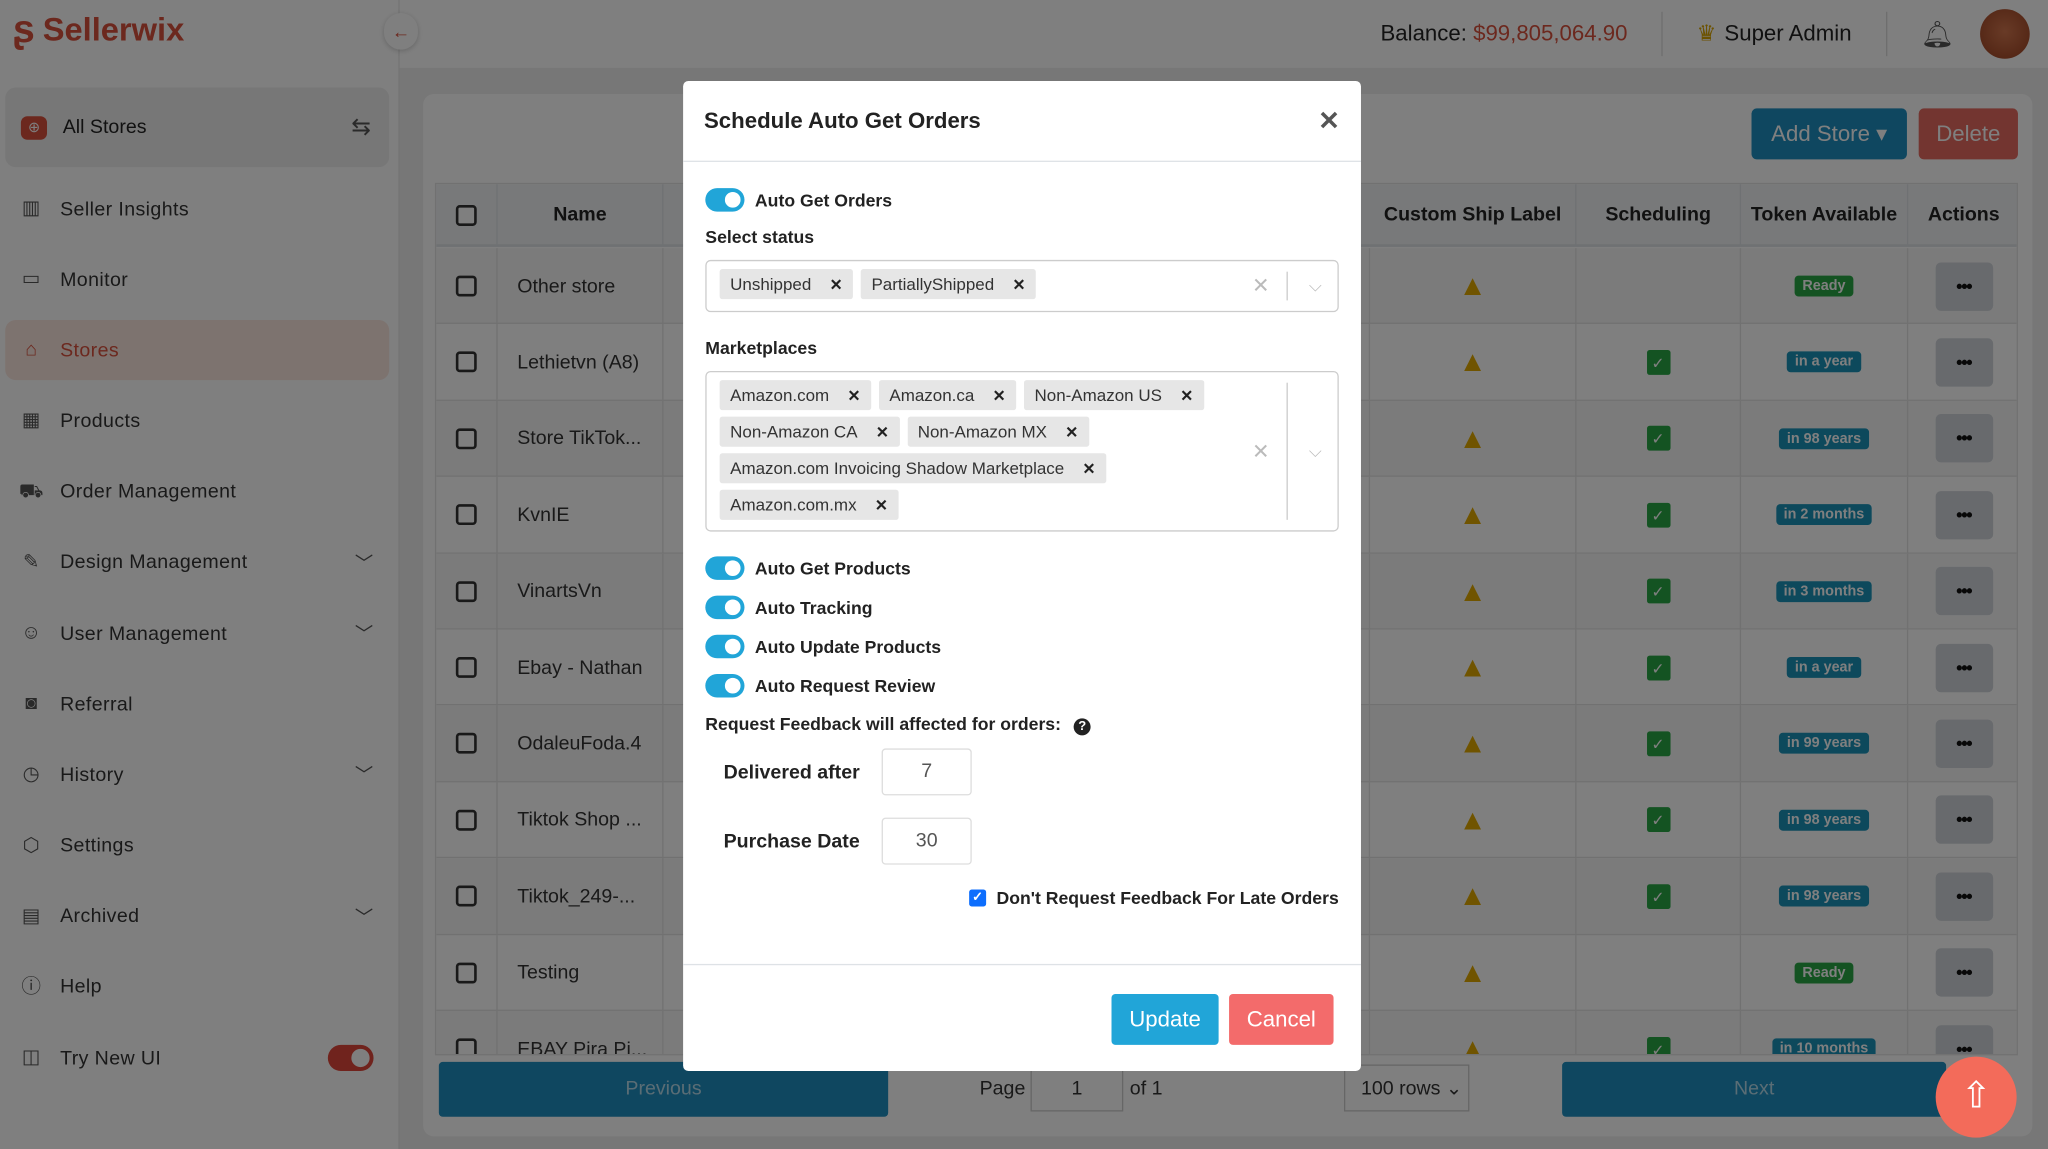 Image resolution: width=2048 pixels, height=1149 pixels. I want to click on toggle-label: Auto Update Products, so click(848, 646).